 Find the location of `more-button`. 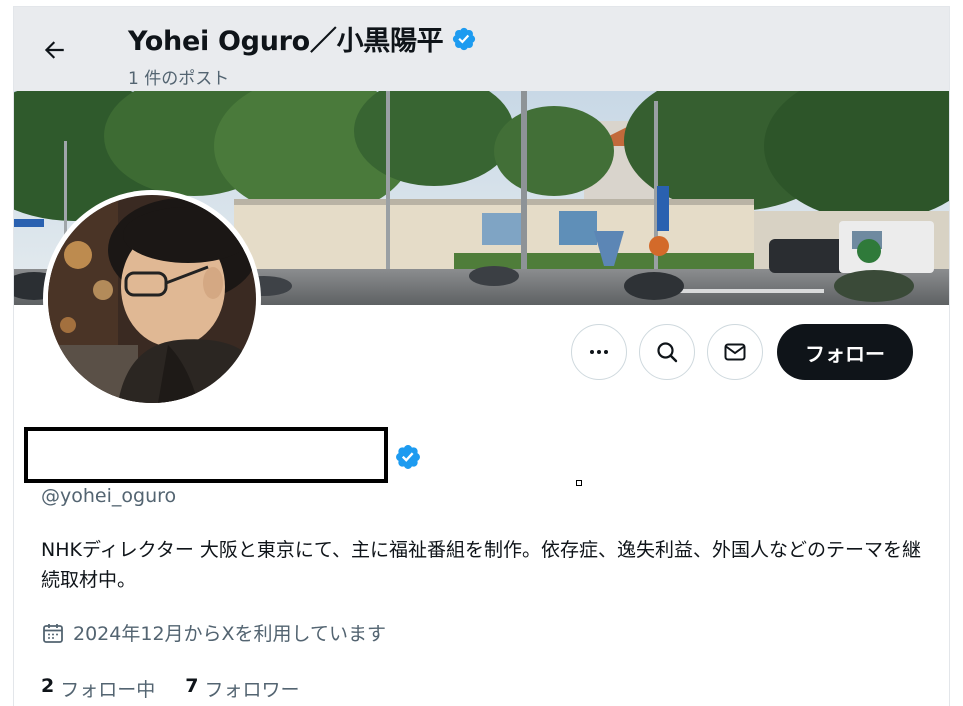

more-button is located at coordinates (599, 352).